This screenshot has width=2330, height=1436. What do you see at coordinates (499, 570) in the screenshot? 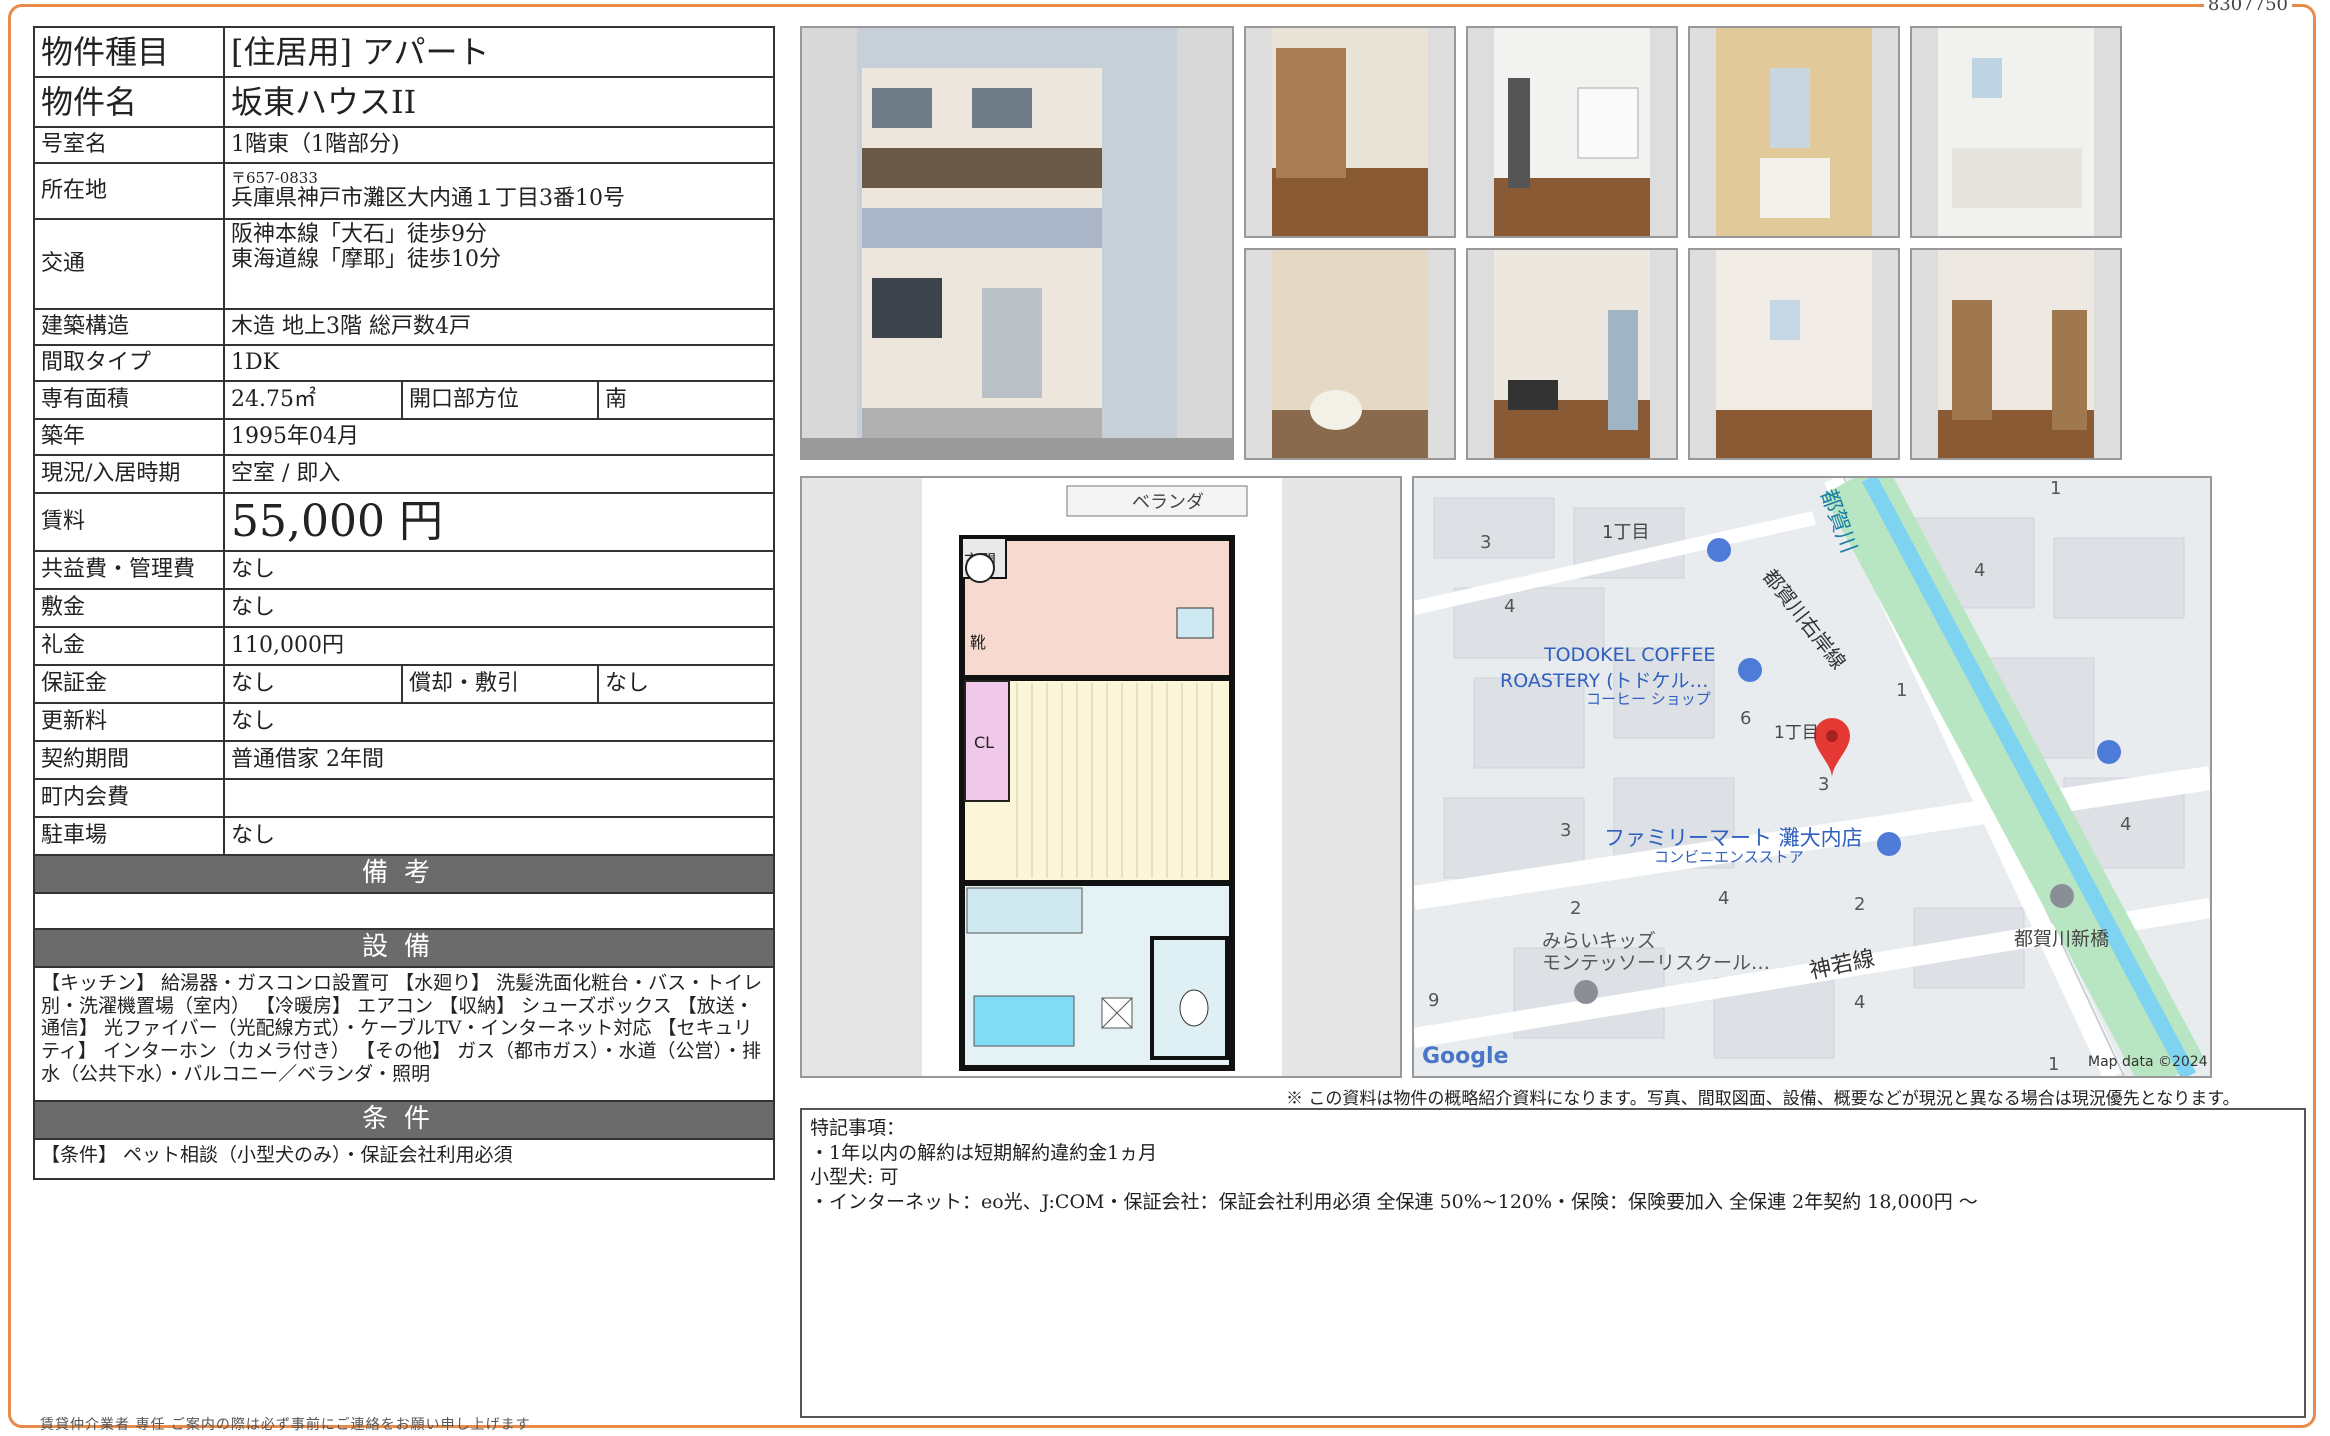
I see `common-fee-value: なし` at bounding box center [499, 570].